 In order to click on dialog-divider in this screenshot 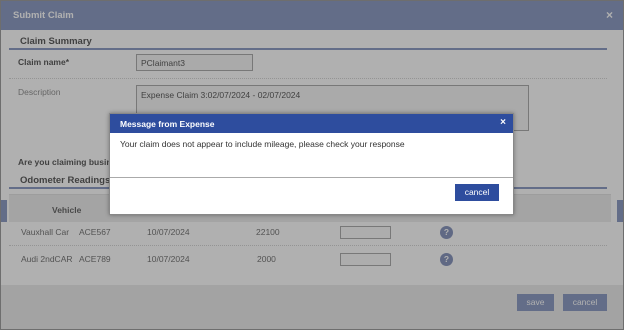, I will do `click(311, 177)`.